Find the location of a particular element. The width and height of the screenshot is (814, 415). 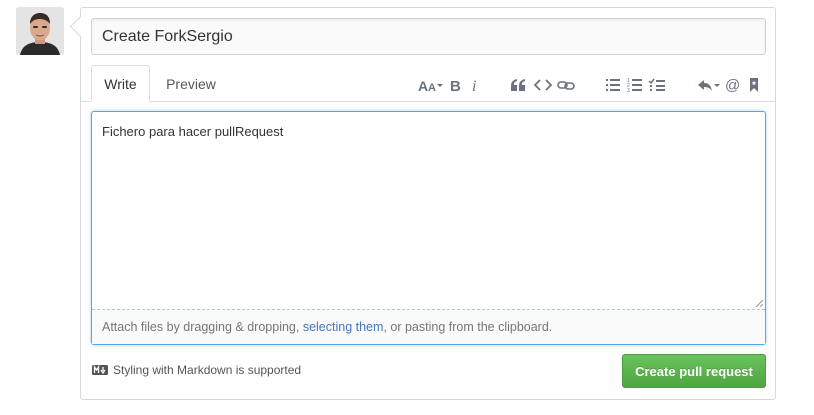

markdown-note-text: Styling with Markdown is supported is located at coordinates (207, 370).